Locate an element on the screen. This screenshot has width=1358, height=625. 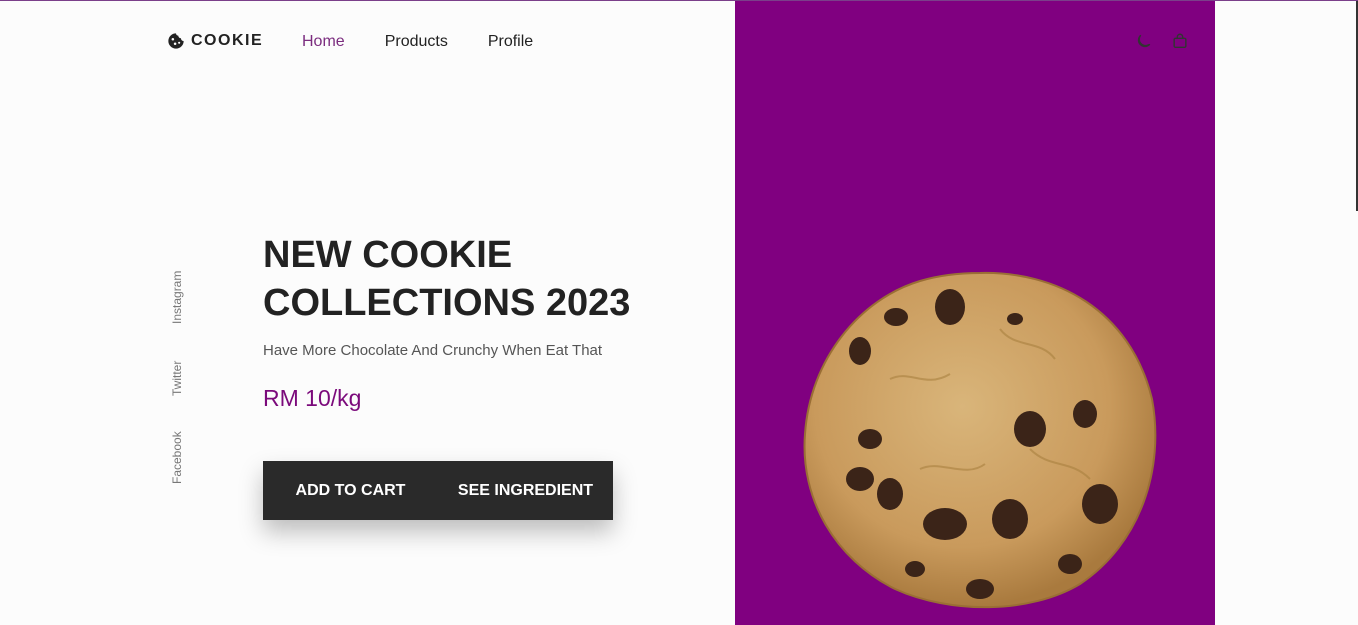
social-facebook: Facebook is located at coordinates (177, 457).